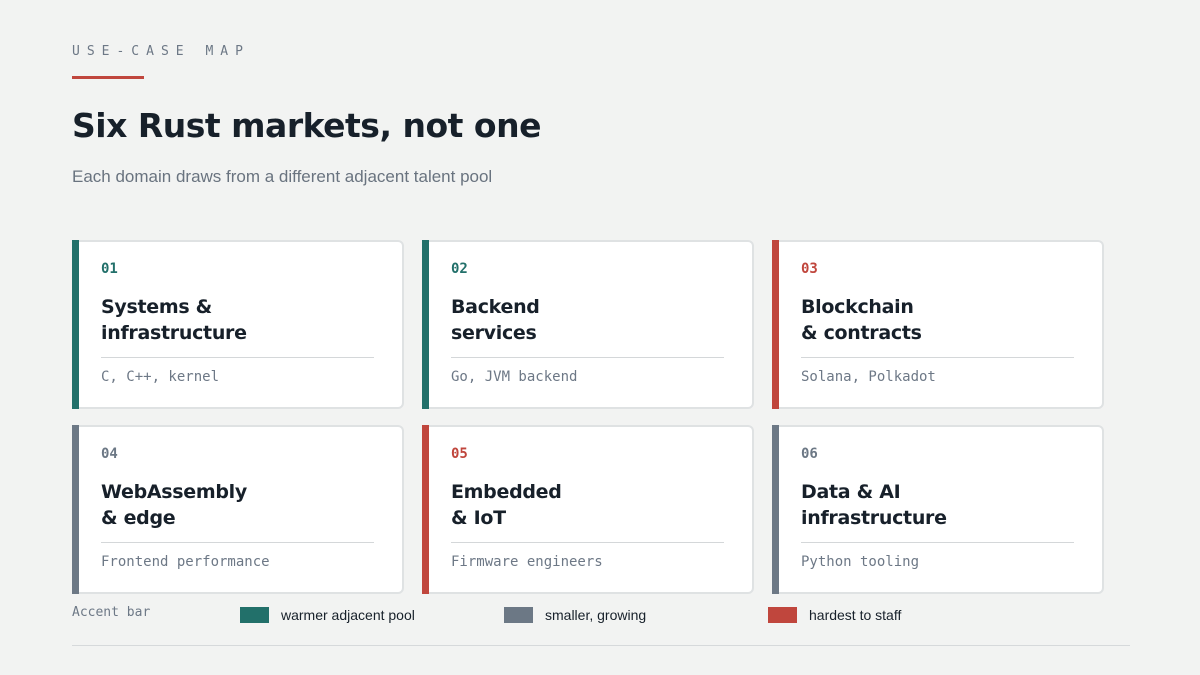  I want to click on card-number: 01, so click(109, 269).